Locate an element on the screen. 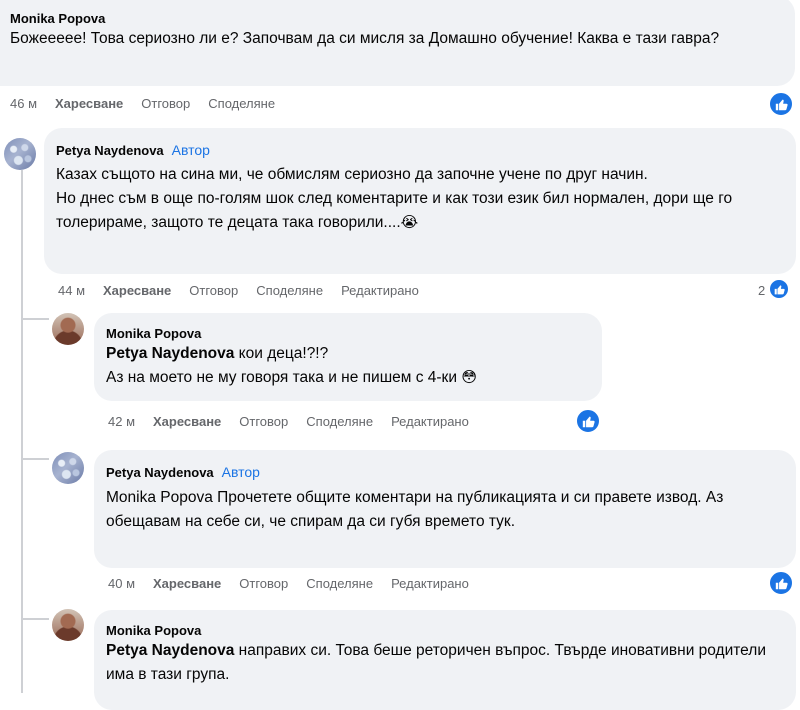 The height and width of the screenshot is (710, 800). comment-time: 40 м is located at coordinates (121, 583).